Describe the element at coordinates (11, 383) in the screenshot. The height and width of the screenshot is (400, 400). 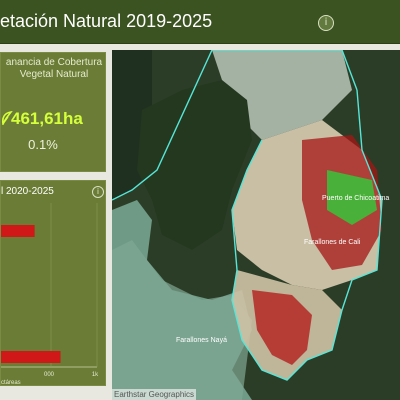
I see `chart-x-label: ctáreas` at that location.